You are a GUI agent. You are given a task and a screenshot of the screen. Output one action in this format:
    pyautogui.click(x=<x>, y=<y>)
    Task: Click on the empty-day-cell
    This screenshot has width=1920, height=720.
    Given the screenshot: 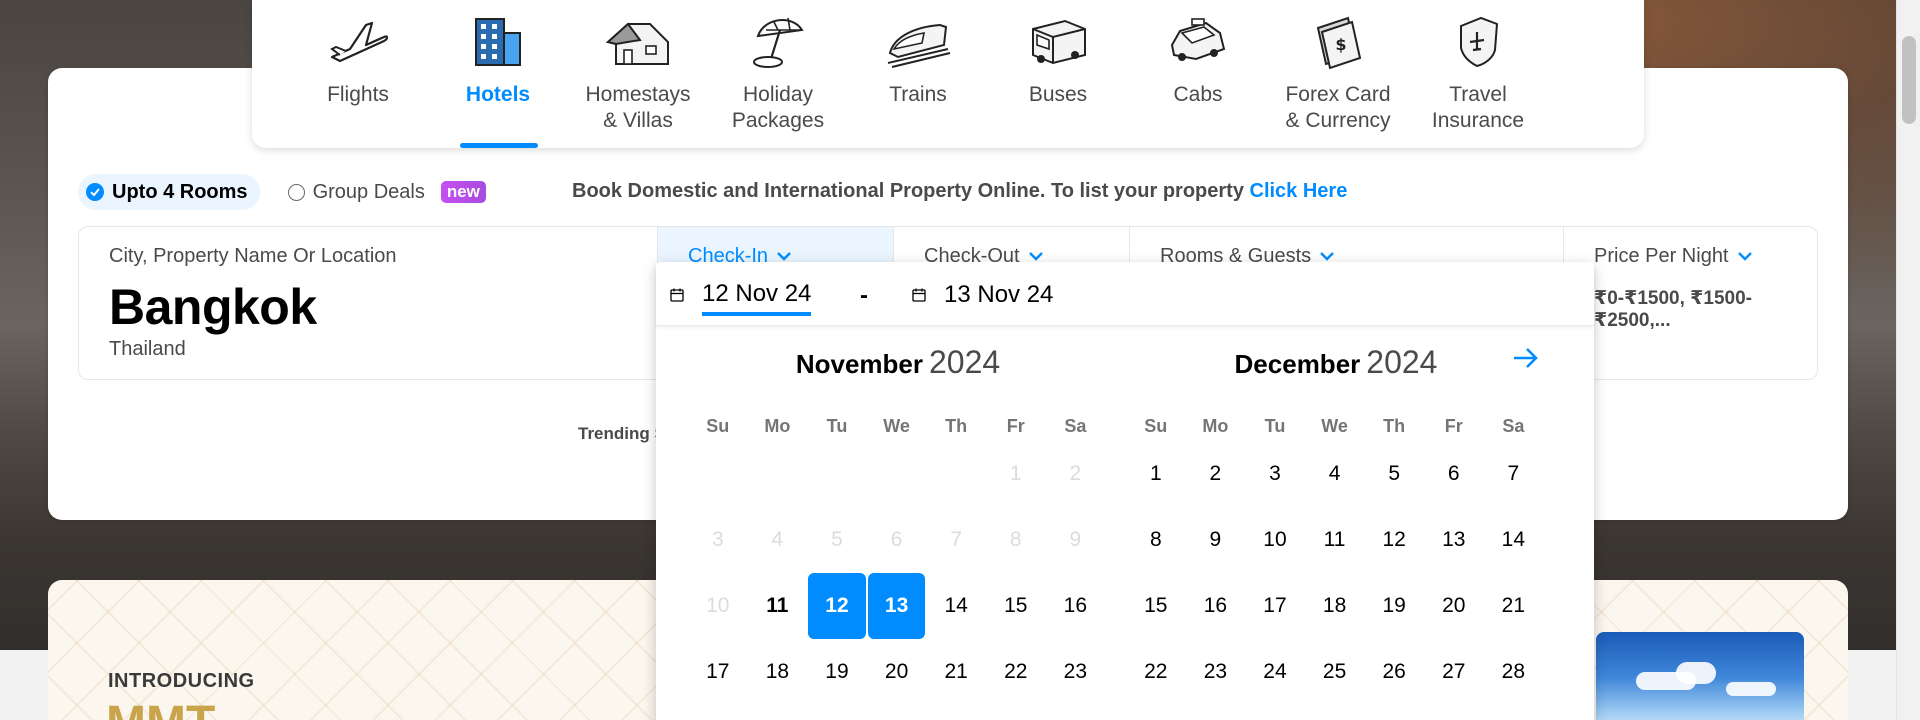 What is the action you would take?
    pyautogui.click(x=956, y=474)
    